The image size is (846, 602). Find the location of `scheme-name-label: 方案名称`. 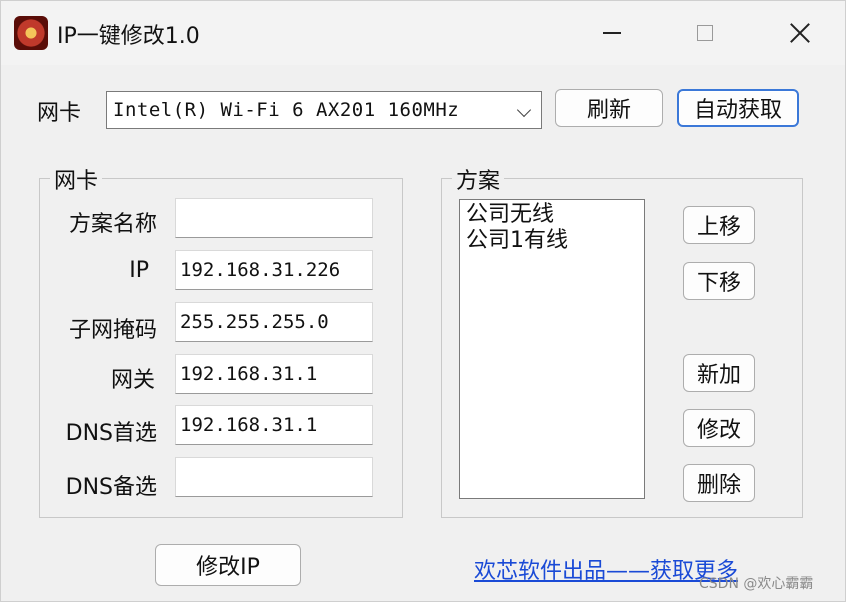

scheme-name-label: 方案名称 is located at coordinates (112, 224).